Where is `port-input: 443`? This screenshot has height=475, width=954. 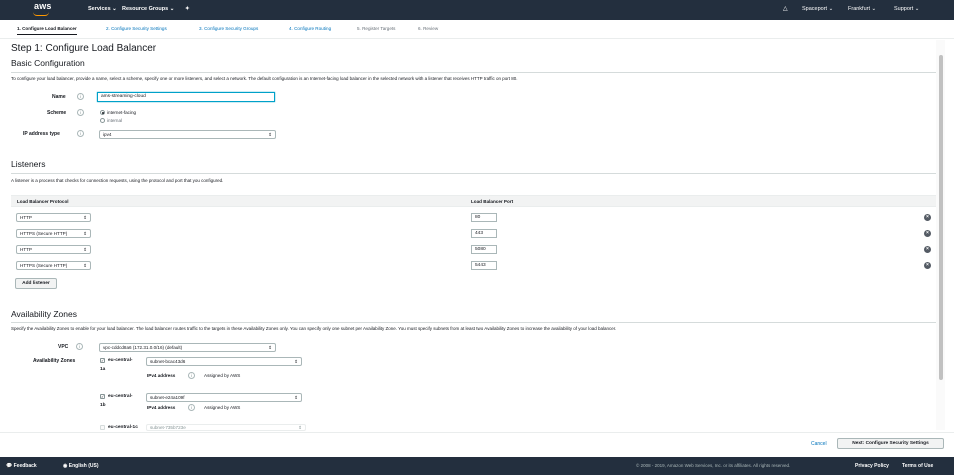
port-input: 443 is located at coordinates (484, 233).